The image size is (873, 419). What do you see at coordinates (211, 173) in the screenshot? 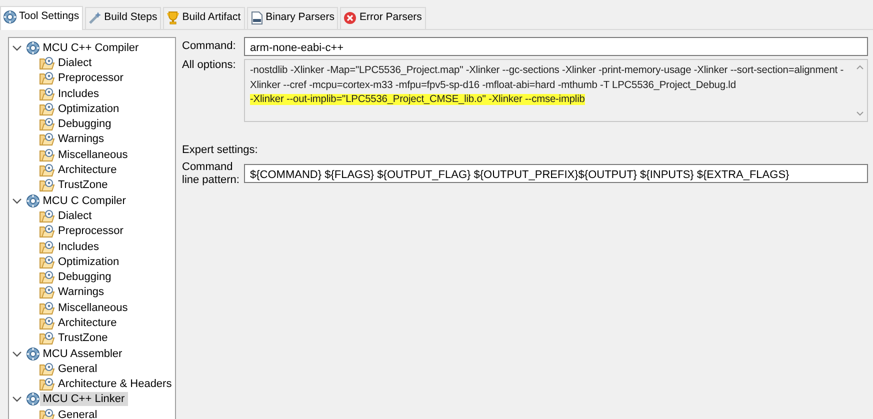
I see `field-label: Command line pattern:` at bounding box center [211, 173].